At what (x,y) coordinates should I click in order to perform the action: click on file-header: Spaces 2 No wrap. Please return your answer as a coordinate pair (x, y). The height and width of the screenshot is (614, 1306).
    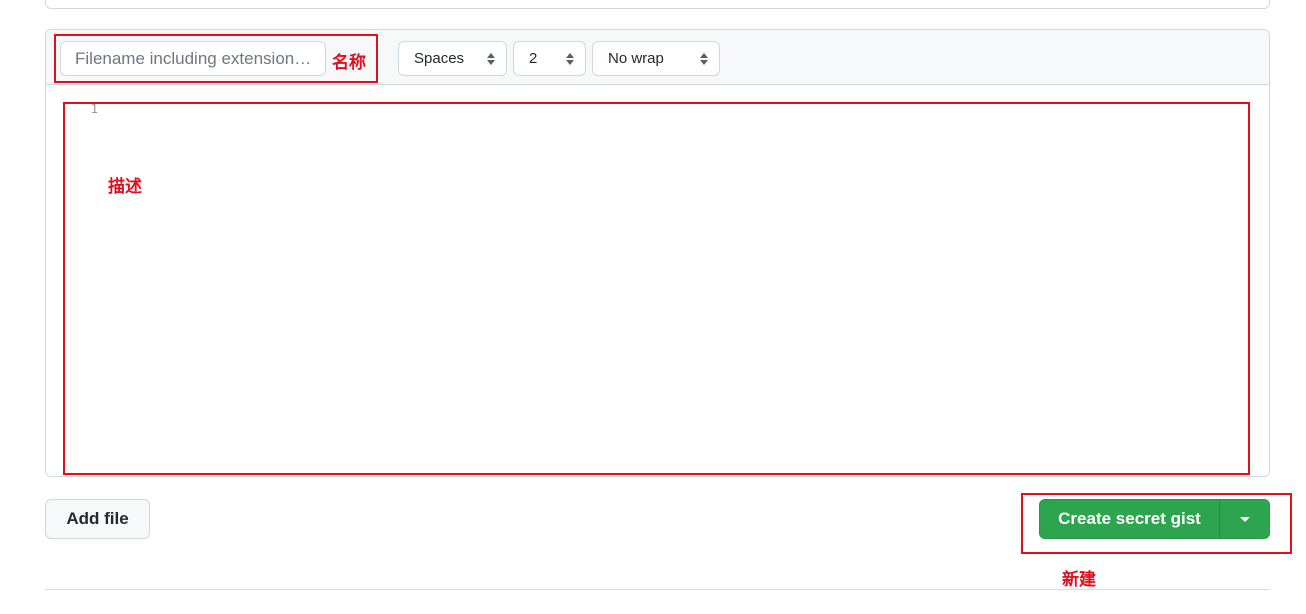
    Looking at the image, I should click on (657, 57).